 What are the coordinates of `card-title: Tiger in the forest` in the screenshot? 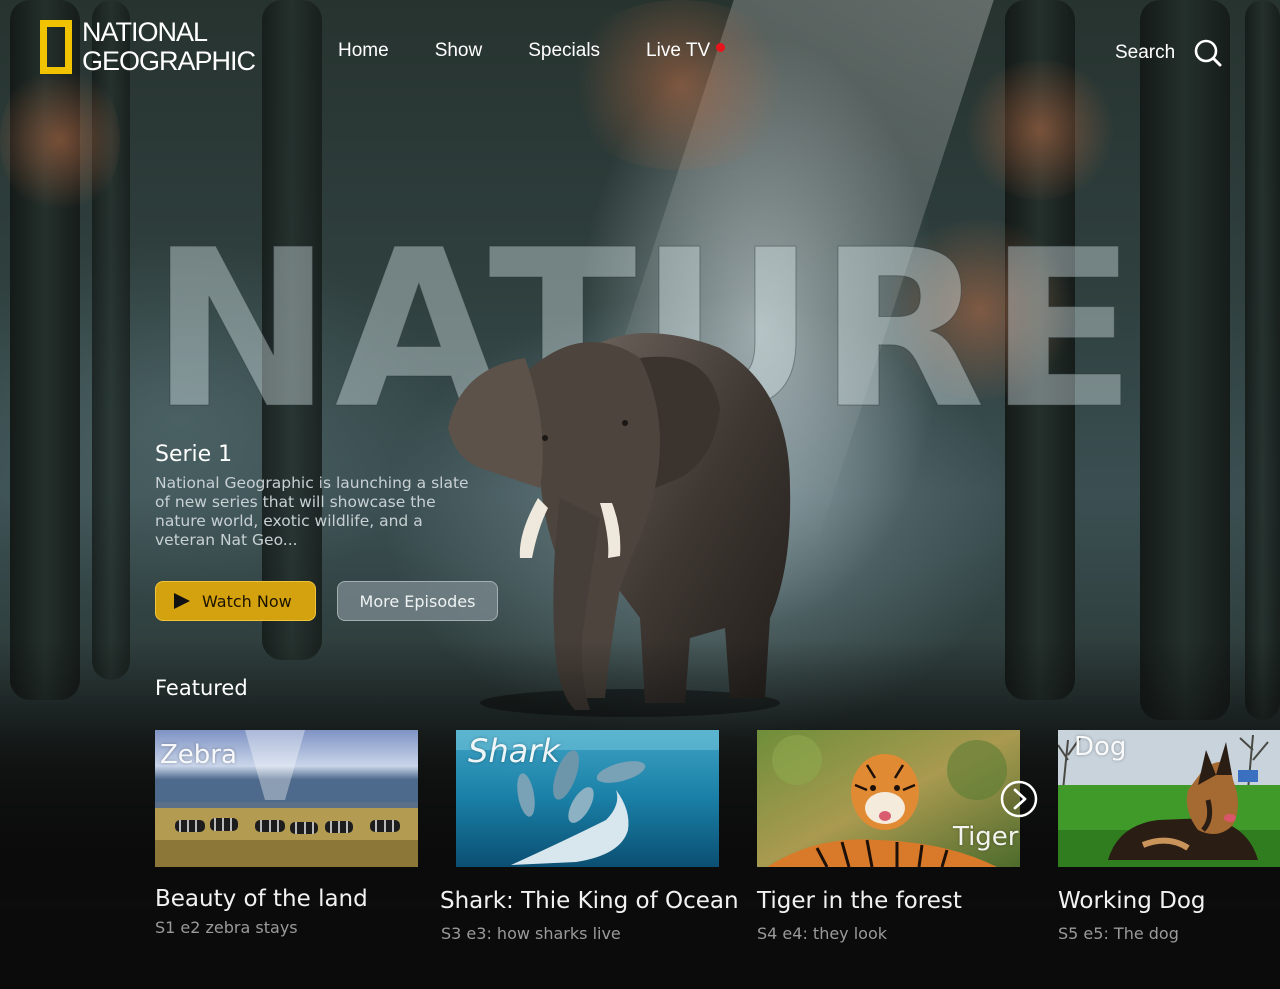 It's located at (859, 901).